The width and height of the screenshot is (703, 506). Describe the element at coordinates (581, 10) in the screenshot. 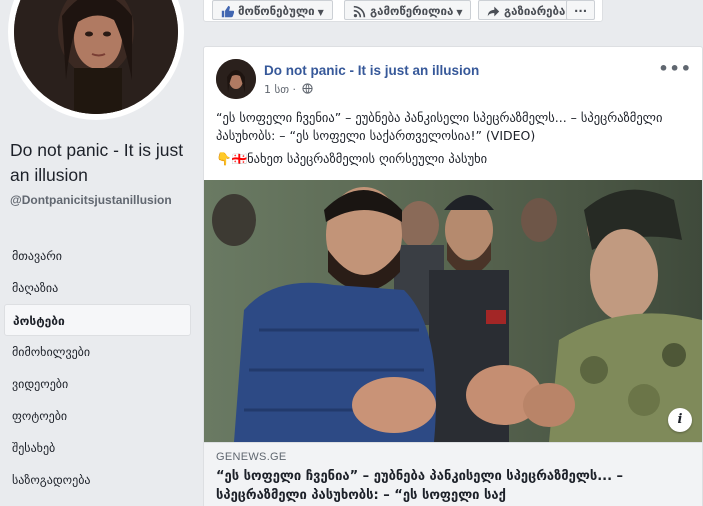

I see `more-options-button: ···` at that location.